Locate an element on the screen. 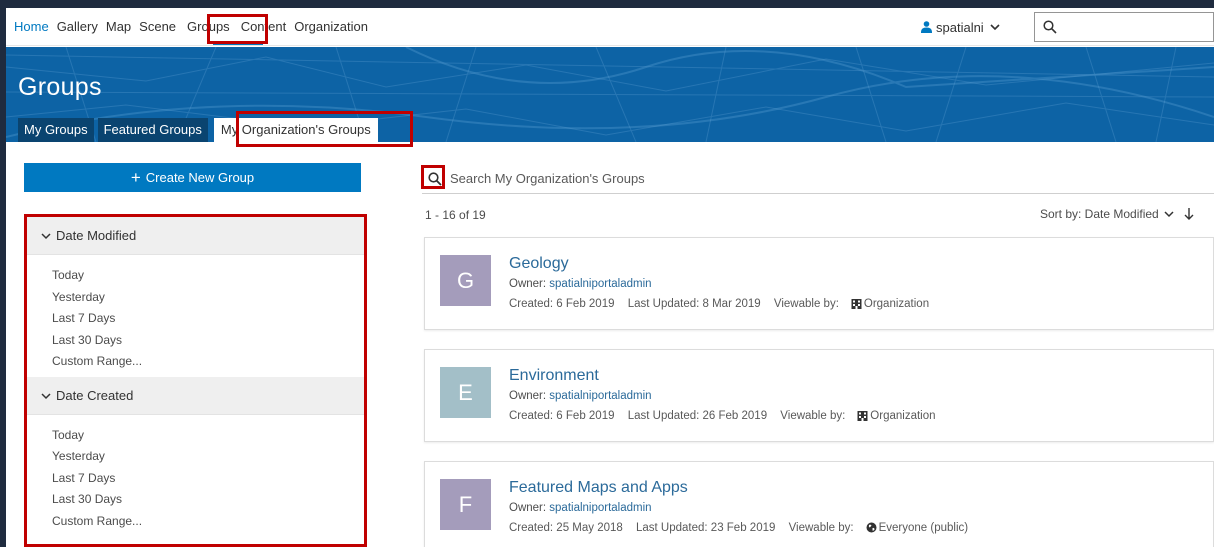 Image resolution: width=1214 pixels, height=547 pixels. nav-home: Home is located at coordinates (31, 27).